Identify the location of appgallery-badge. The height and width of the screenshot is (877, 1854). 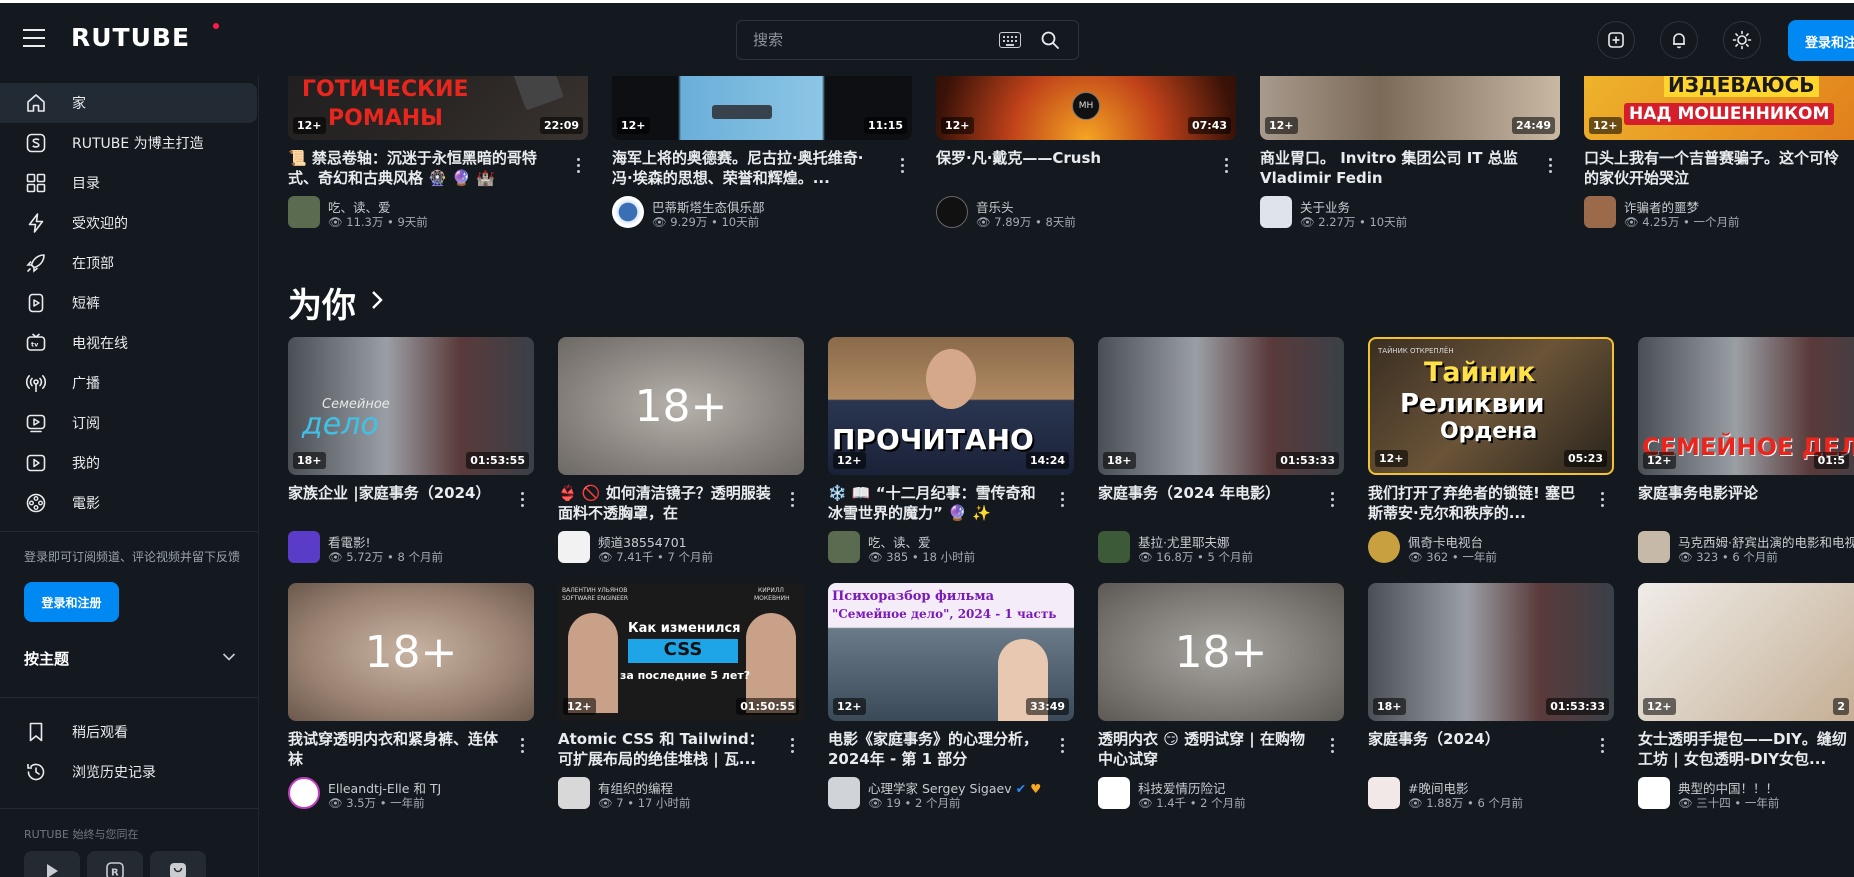
(178, 864).